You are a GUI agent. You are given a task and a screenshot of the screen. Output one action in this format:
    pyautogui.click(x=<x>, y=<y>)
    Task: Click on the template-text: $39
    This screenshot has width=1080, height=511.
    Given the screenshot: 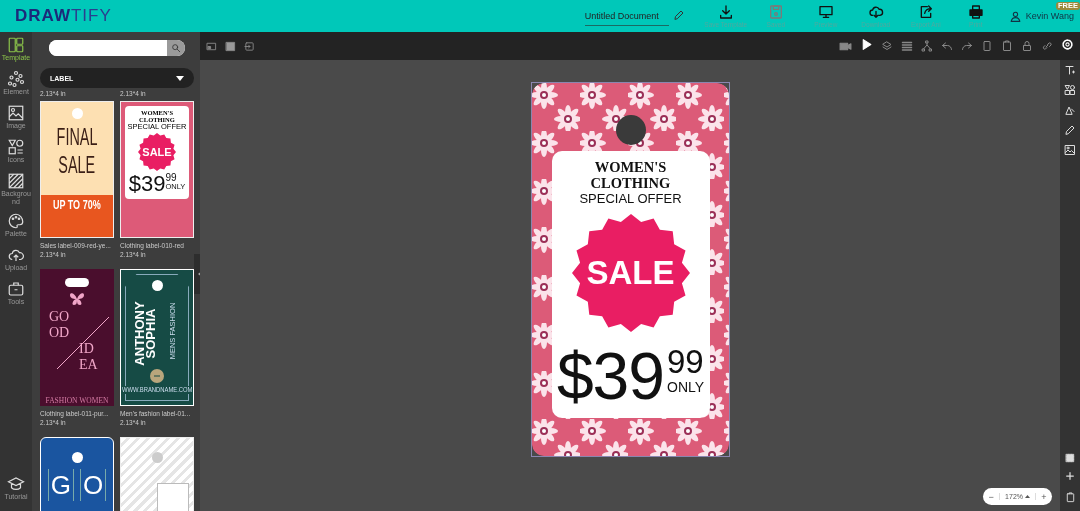 What is the action you would take?
    pyautogui.click(x=147, y=184)
    